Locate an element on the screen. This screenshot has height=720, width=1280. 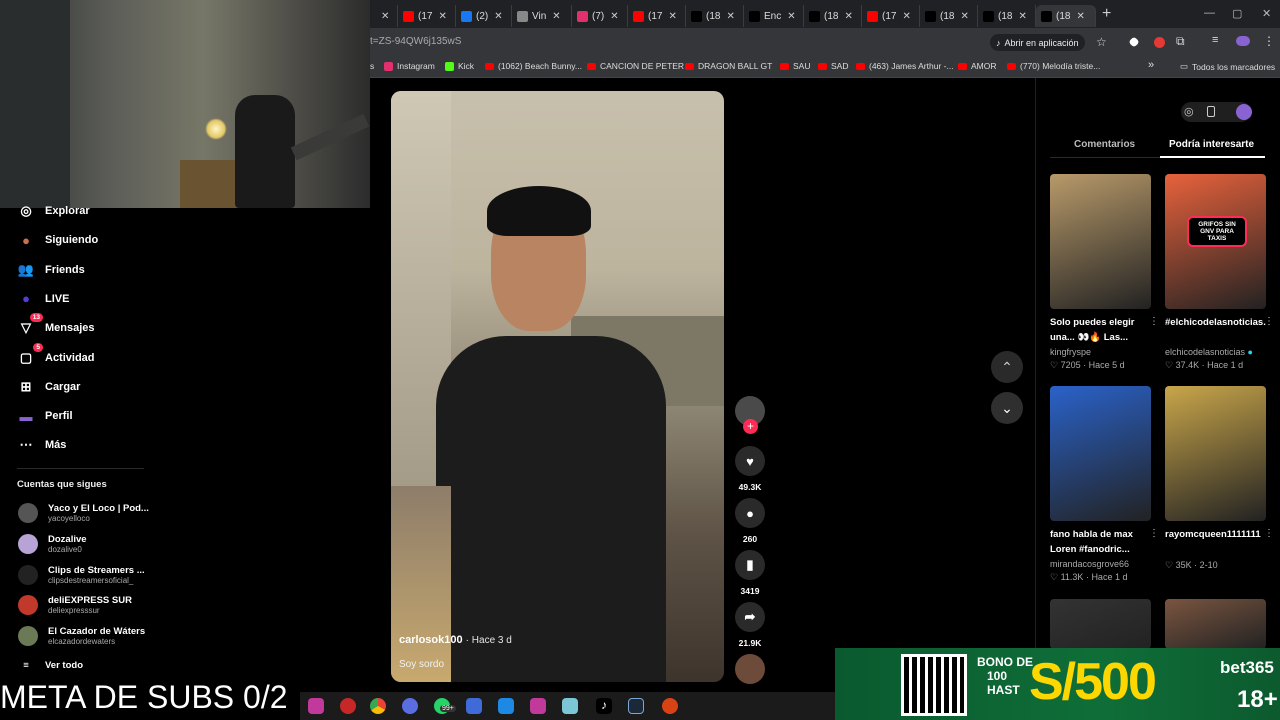
prev-video-button: ⌃ is located at coordinates (1007, 367).